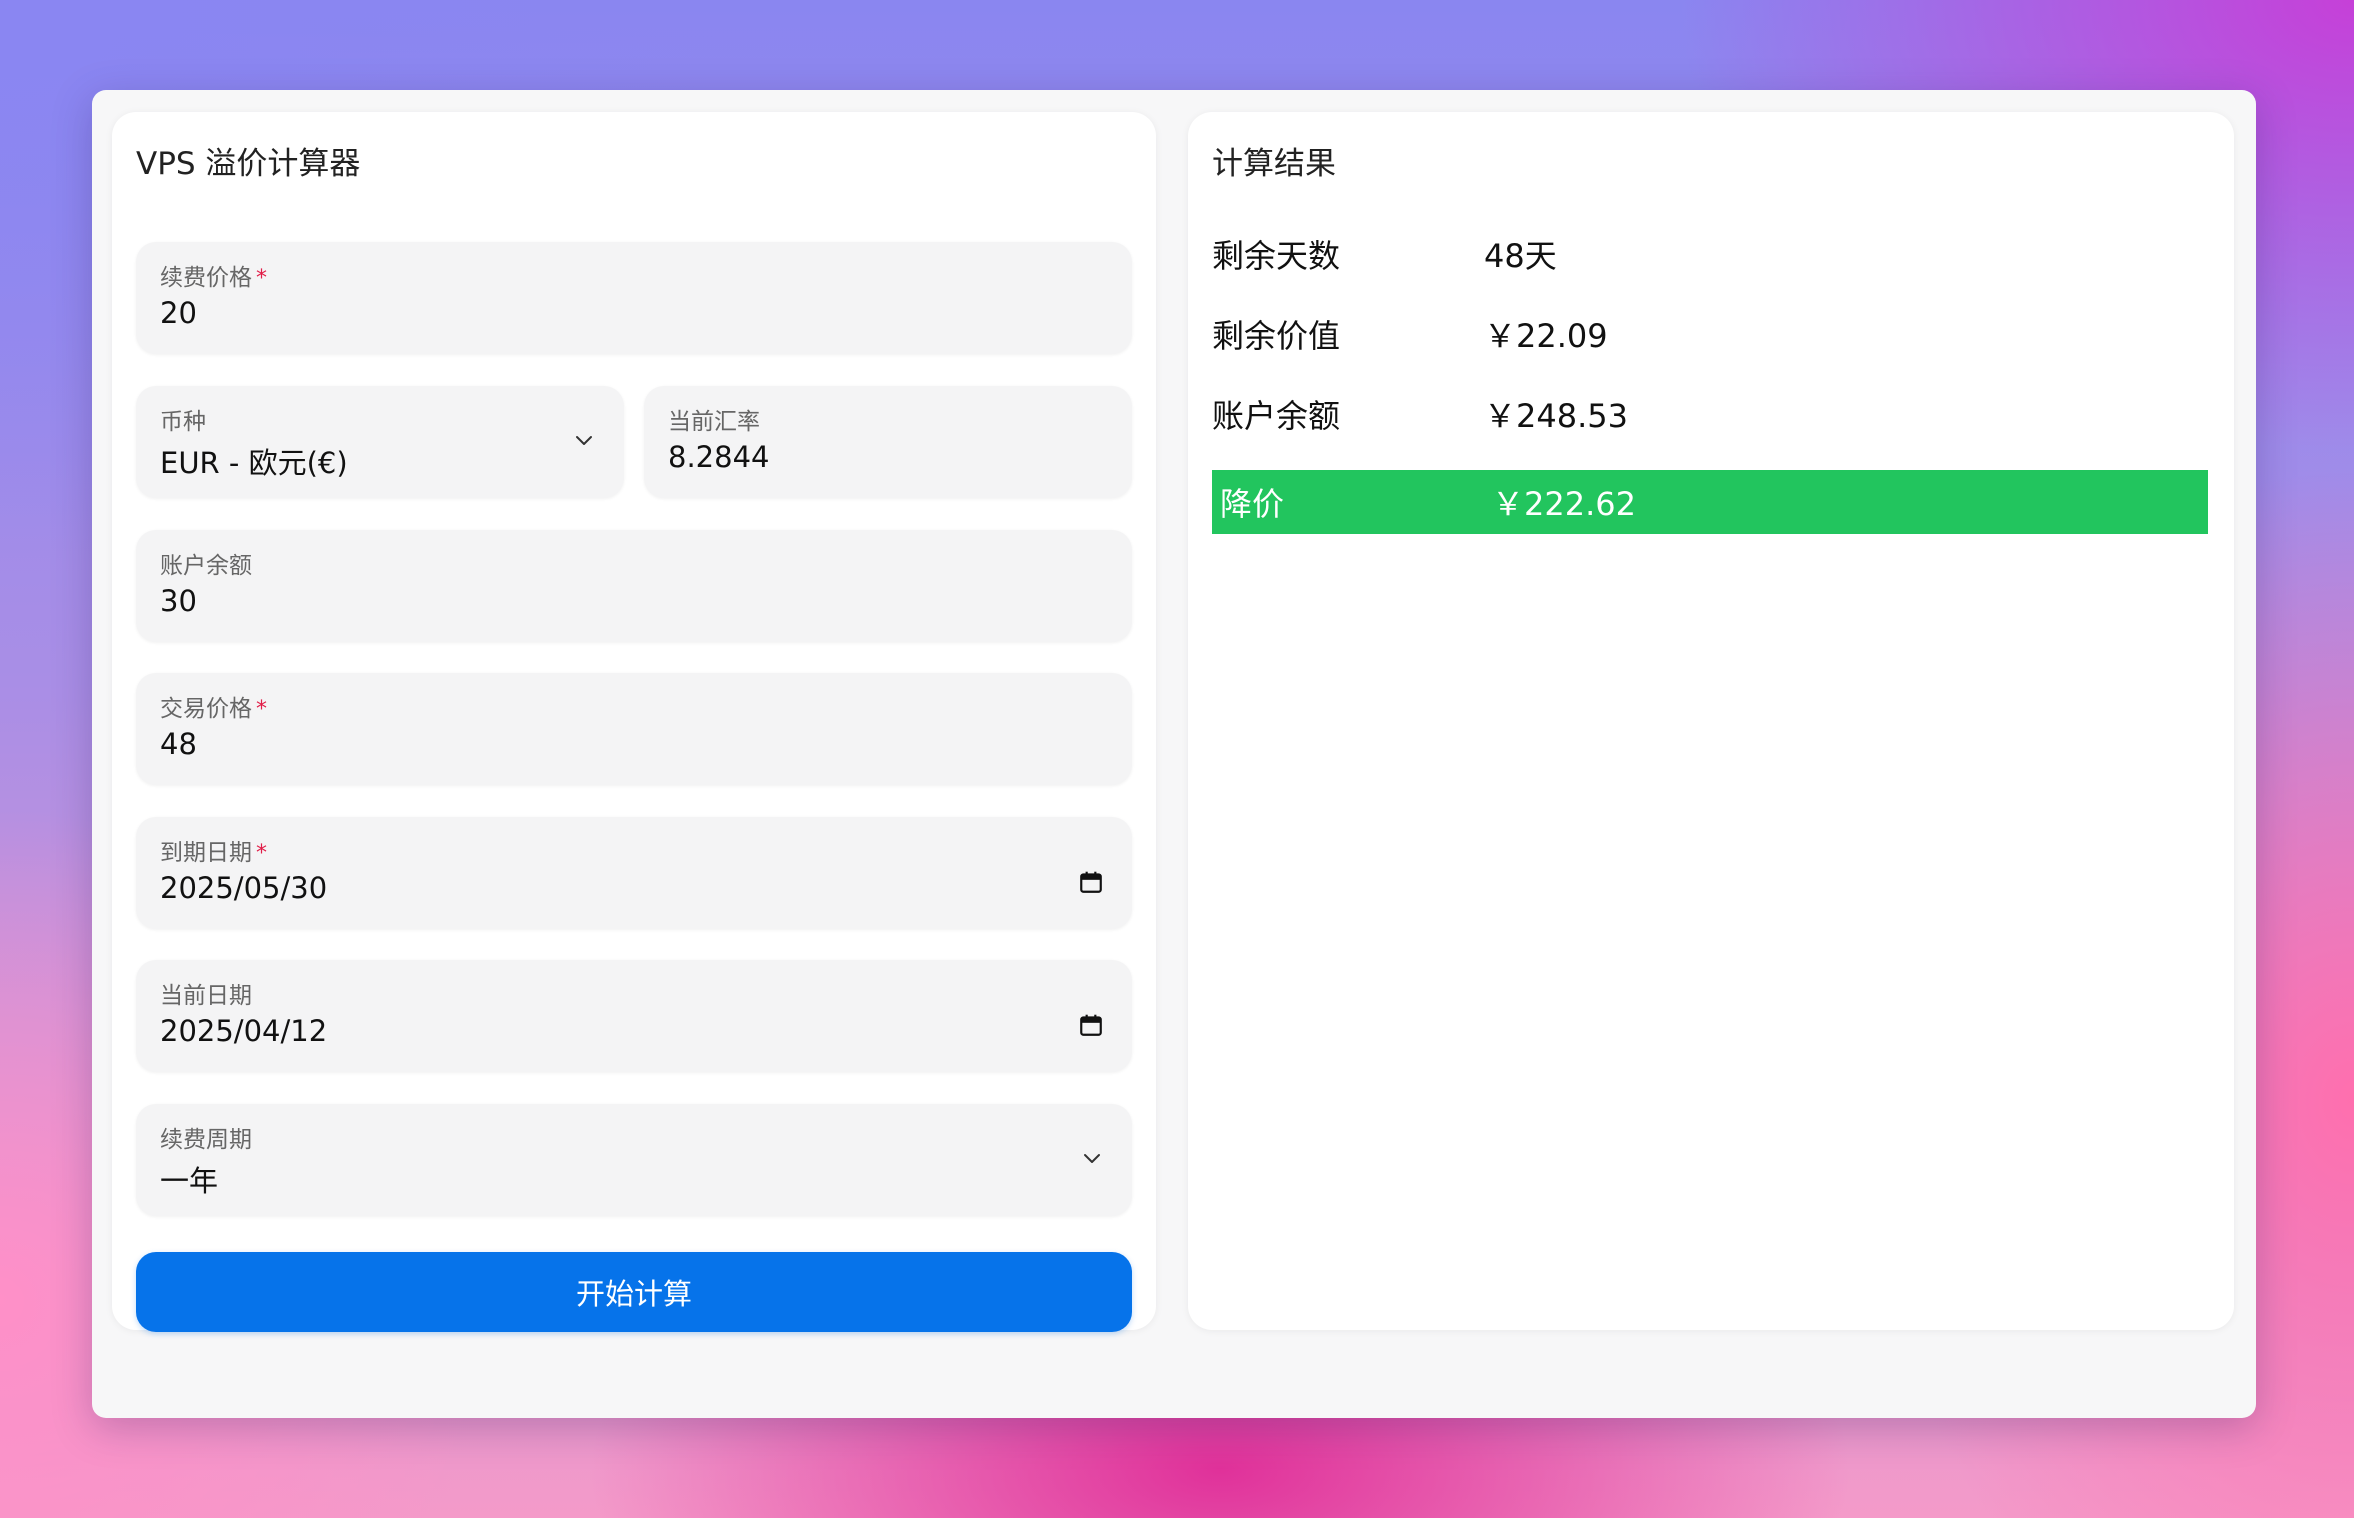 This screenshot has width=2354, height=1518. Describe the element at coordinates (380, 442) in the screenshot. I see `currency-select: 币种 EUR - 欧元(€)` at that location.